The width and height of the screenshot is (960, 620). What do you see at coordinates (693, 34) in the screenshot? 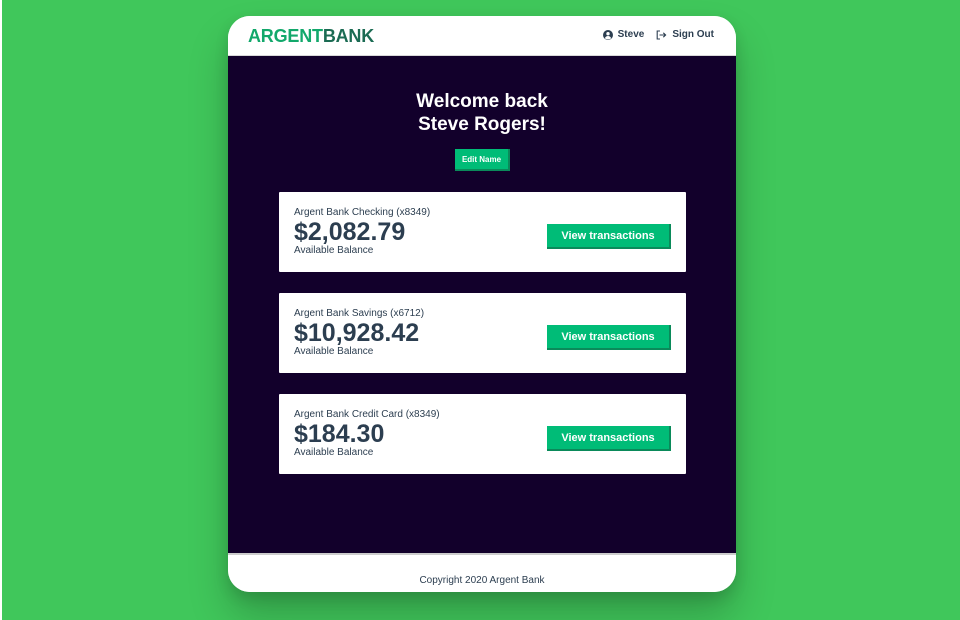
I see `sign-out-label: Sign Out` at bounding box center [693, 34].